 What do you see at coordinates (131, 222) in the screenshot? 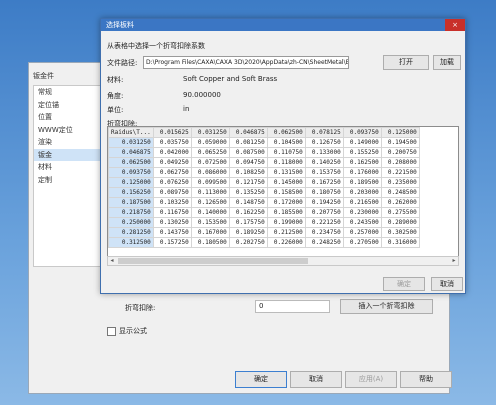
I see `row-header: 0.250000` at bounding box center [131, 222].